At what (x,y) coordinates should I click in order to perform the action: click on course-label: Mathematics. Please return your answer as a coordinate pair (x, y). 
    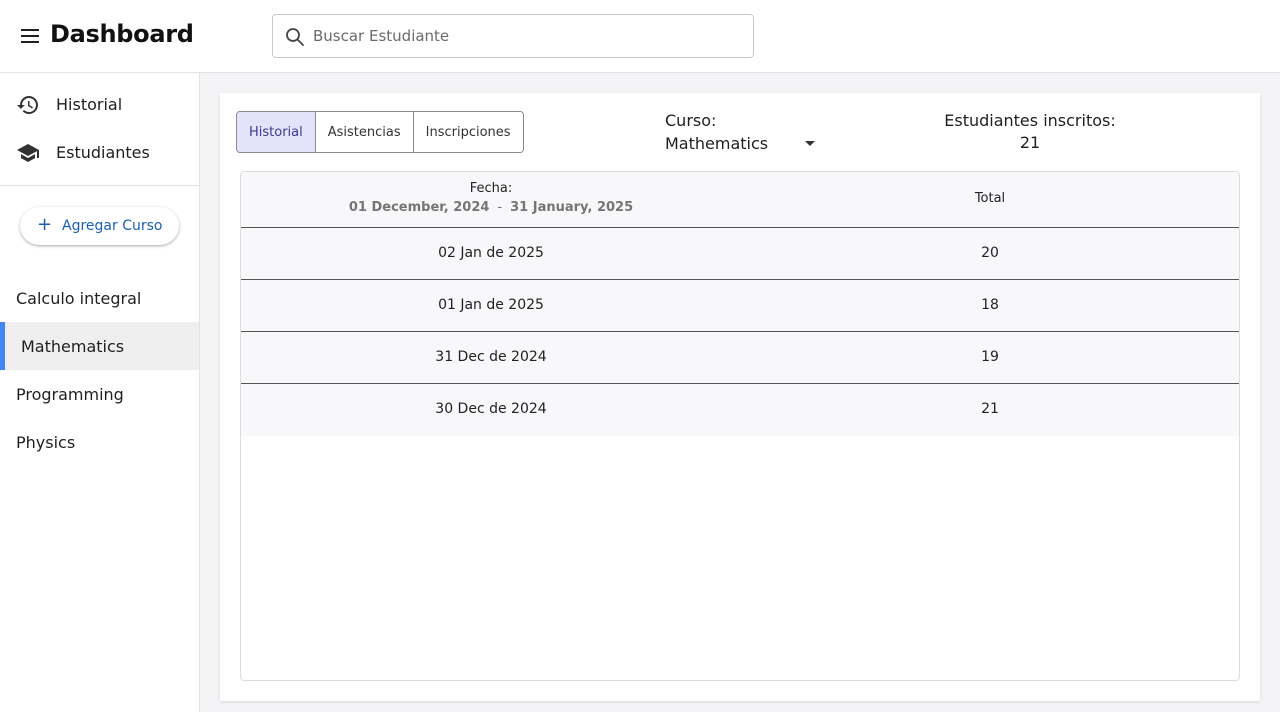
    Looking at the image, I should click on (73, 346).